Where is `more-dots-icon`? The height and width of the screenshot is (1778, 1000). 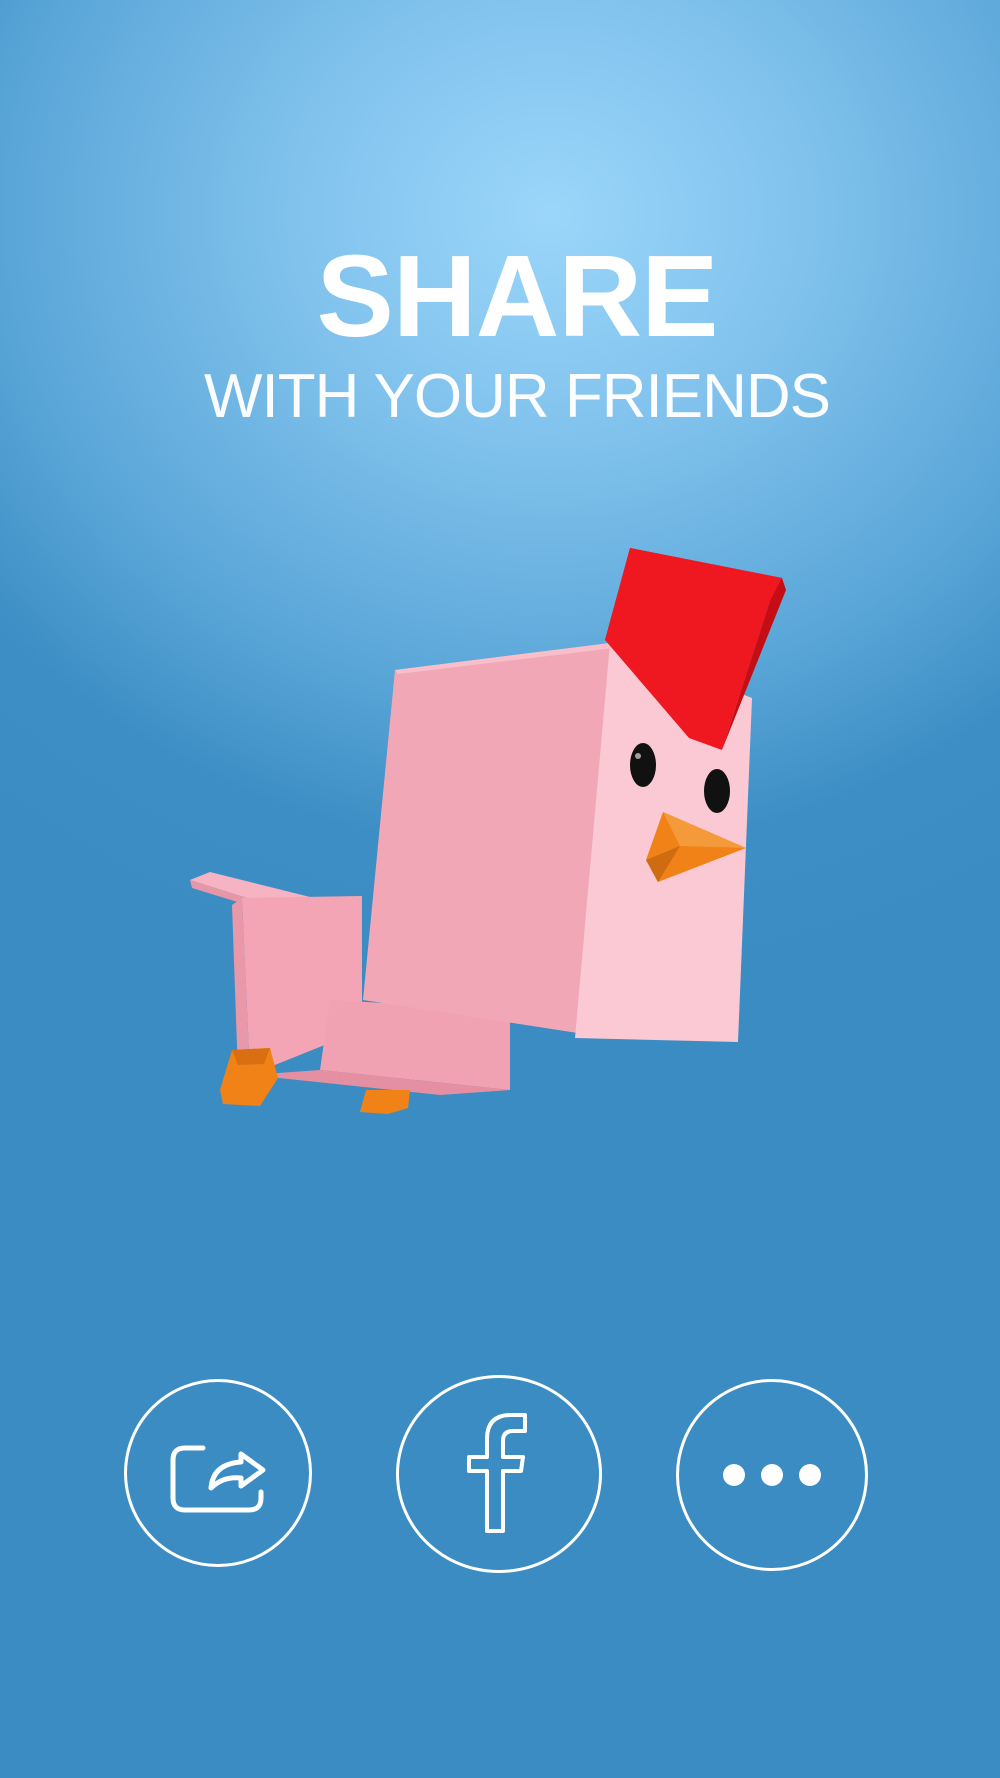
more-dots-icon is located at coordinates (772, 1475).